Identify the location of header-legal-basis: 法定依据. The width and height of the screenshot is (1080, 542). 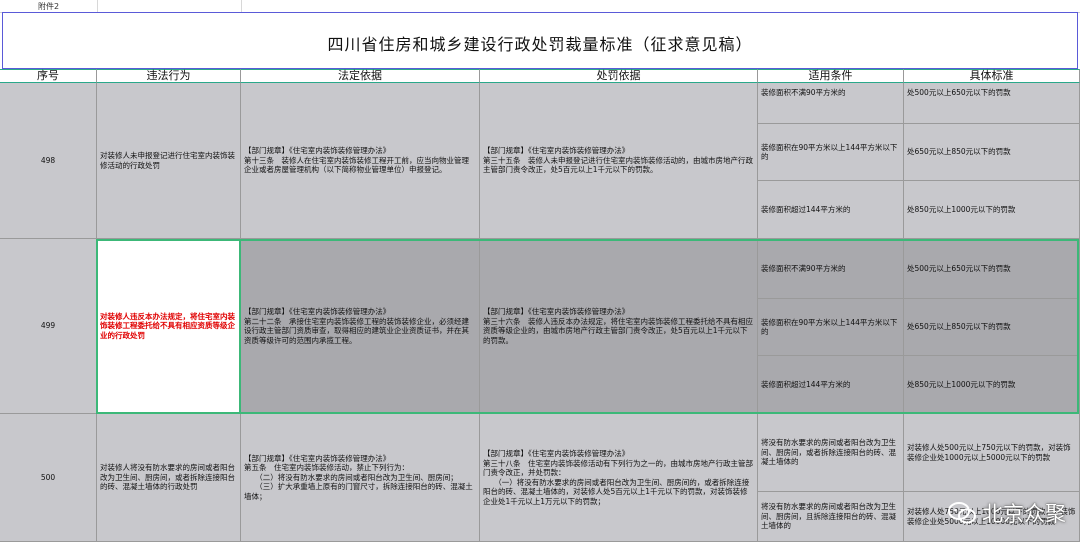
(360, 76).